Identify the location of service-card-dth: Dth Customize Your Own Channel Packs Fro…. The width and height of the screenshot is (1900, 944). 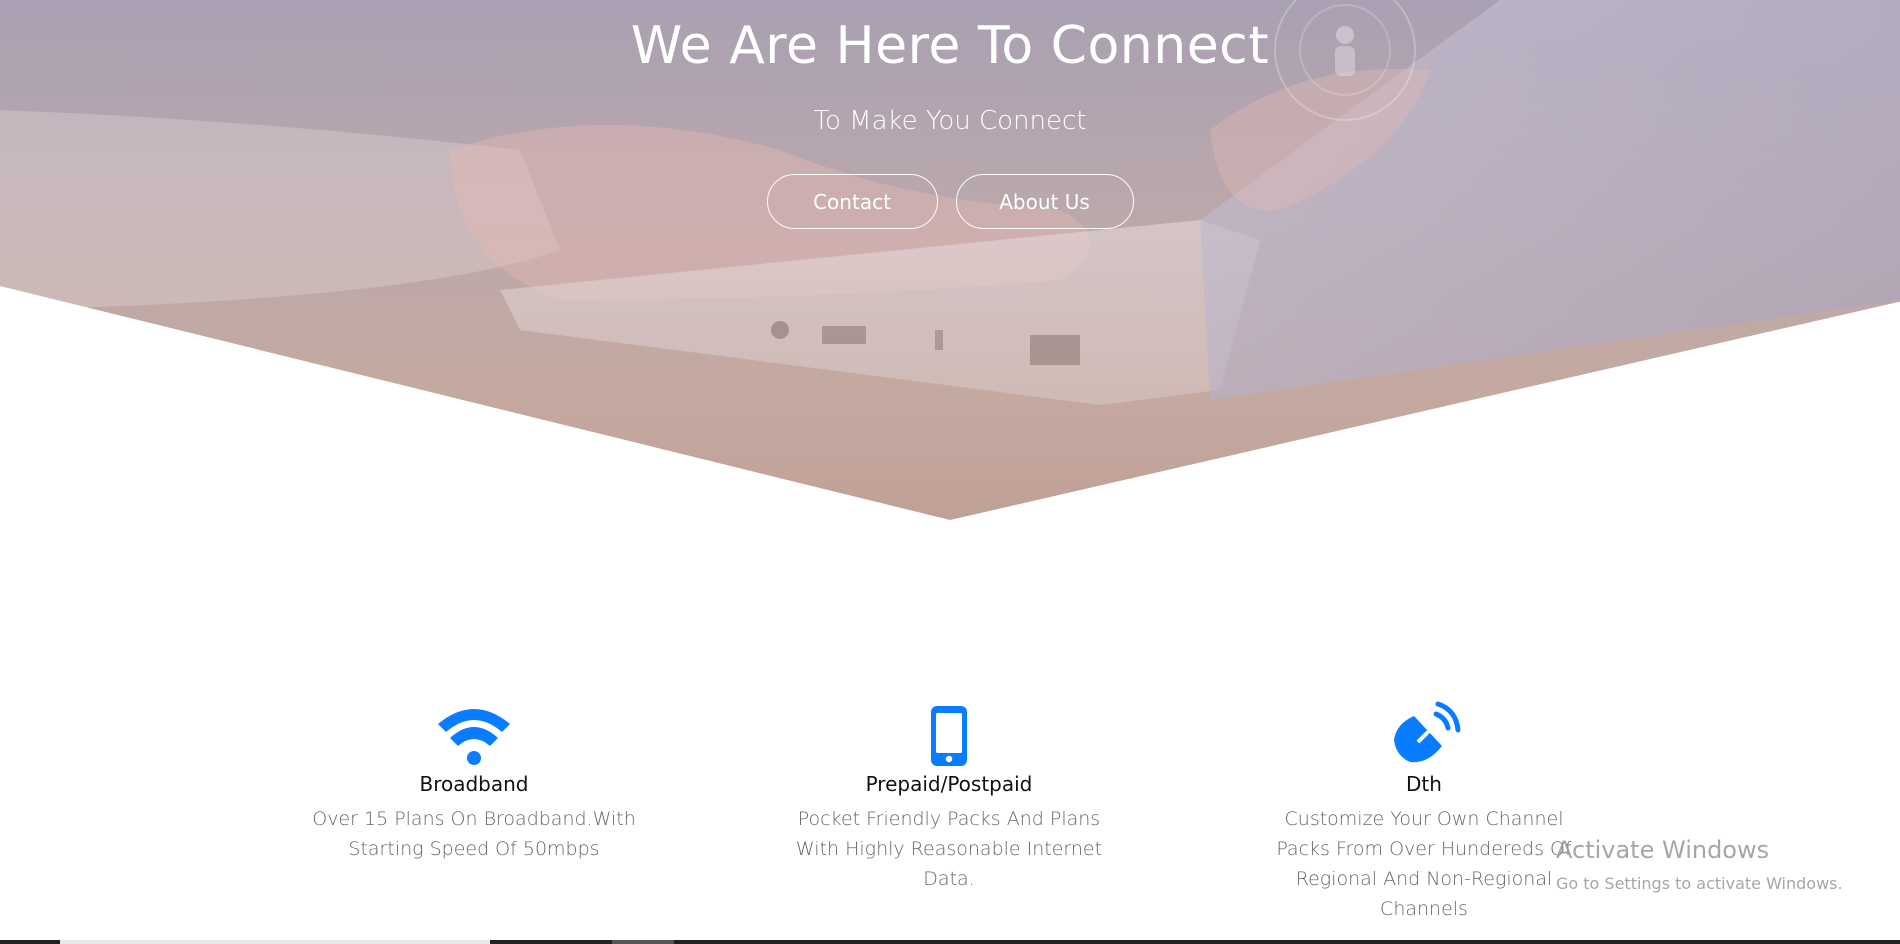
(1424, 812).